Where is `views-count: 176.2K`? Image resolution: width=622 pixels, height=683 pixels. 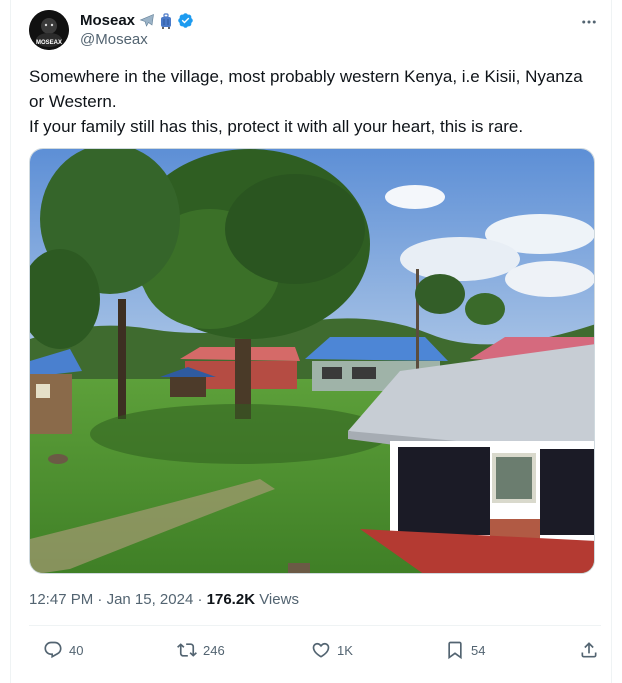
views-count: 176.2K is located at coordinates (231, 599).